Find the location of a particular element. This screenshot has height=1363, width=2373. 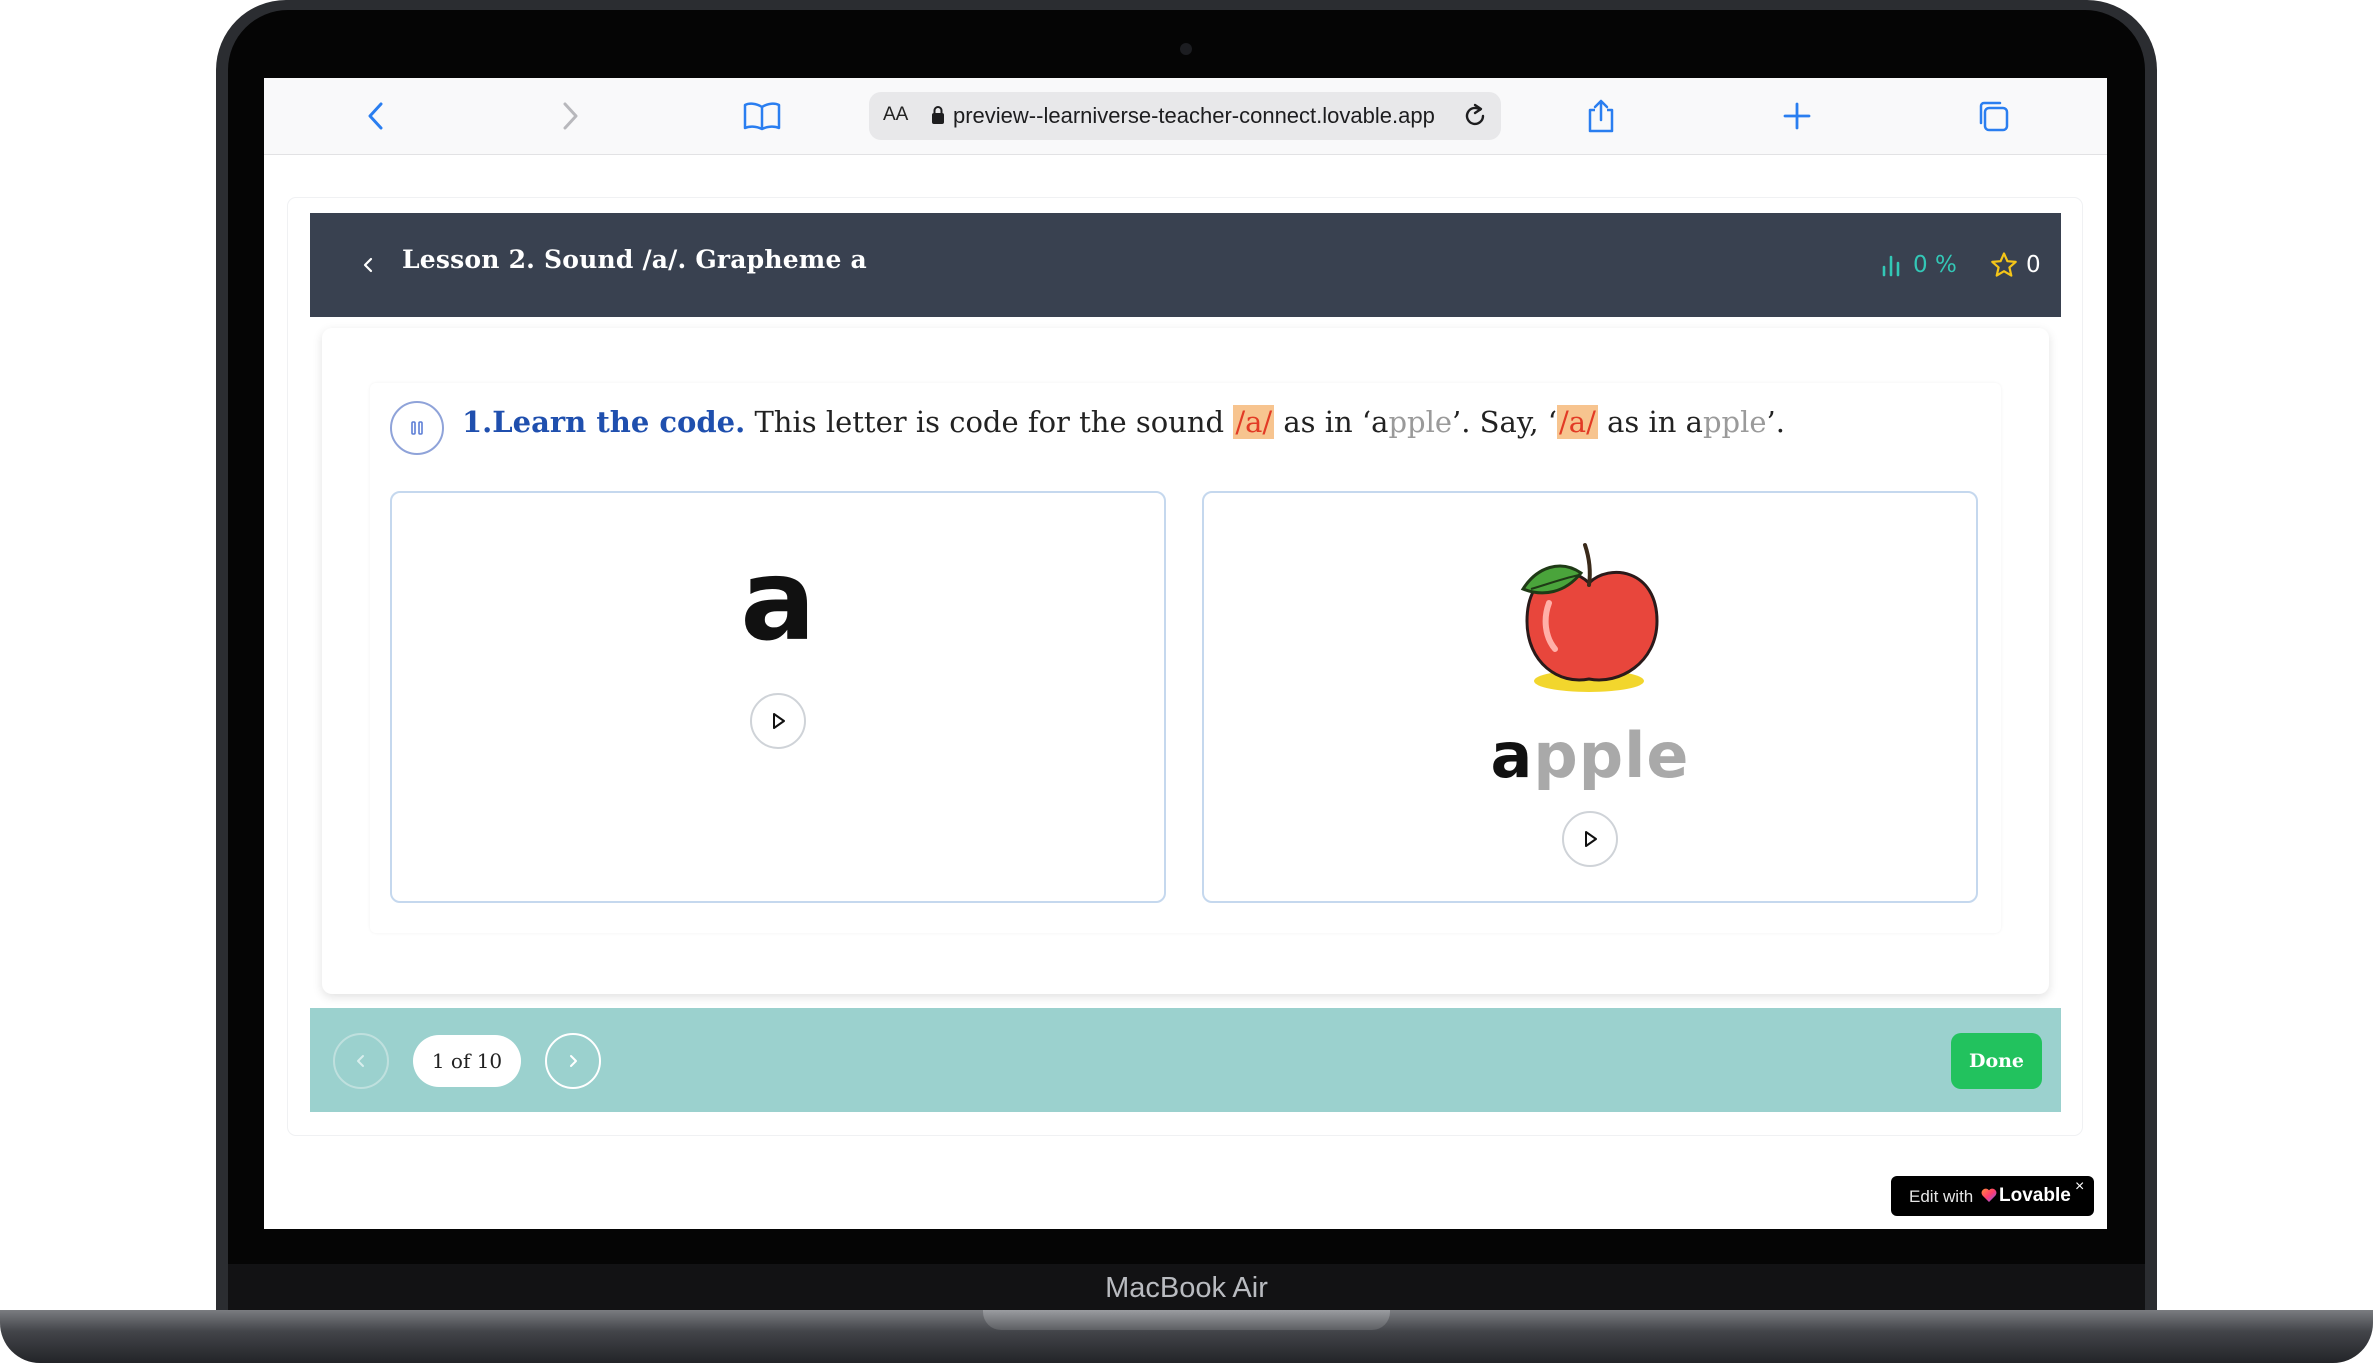

grapheme-card: a is located at coordinates (778, 697).